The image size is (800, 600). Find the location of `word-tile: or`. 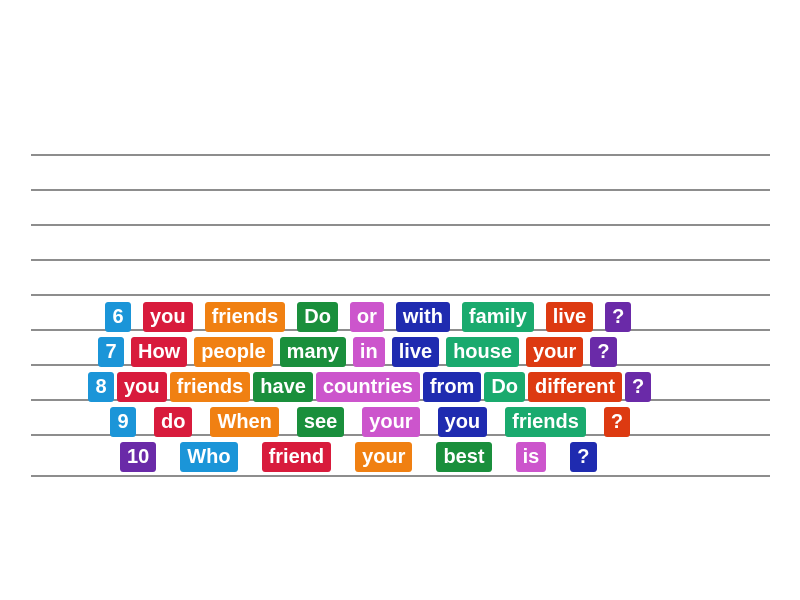

word-tile: or is located at coordinates (366, 317).